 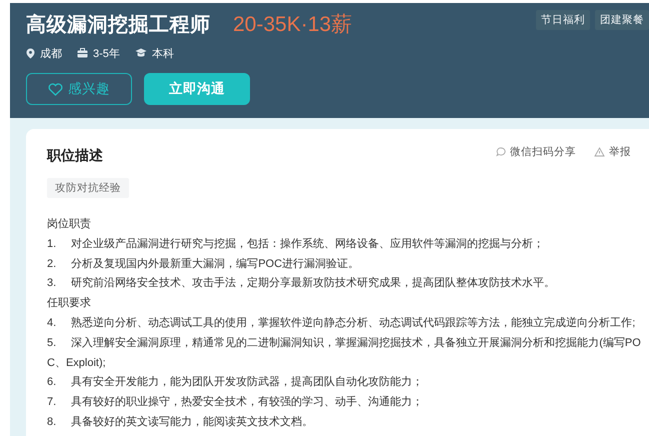 What do you see at coordinates (622, 20) in the screenshot?
I see `benefit-tag: 团建聚餐` at bounding box center [622, 20].